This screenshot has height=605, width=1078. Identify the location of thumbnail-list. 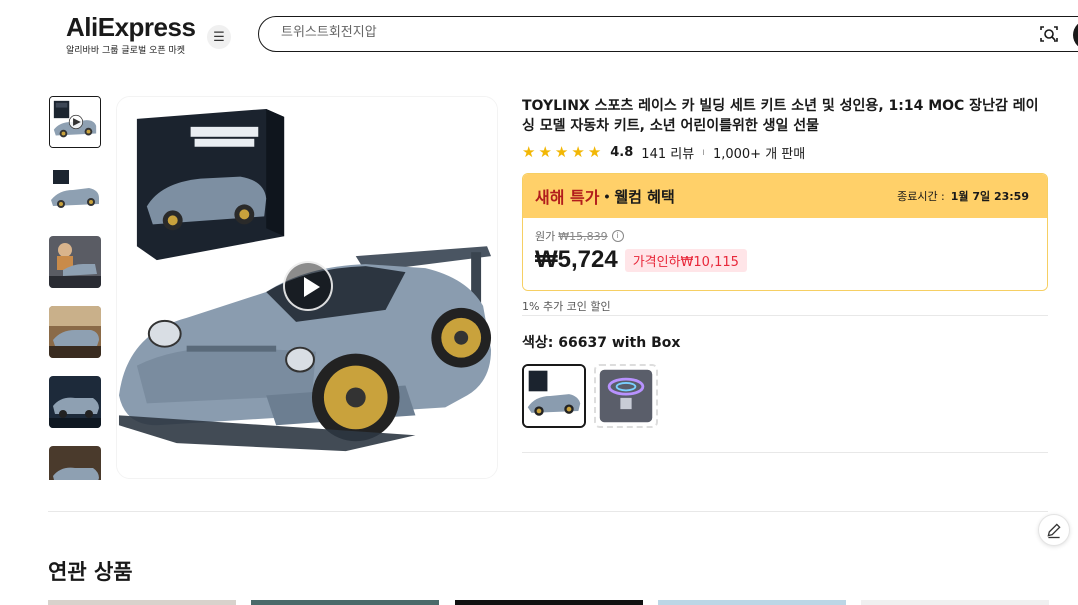
(75, 288).